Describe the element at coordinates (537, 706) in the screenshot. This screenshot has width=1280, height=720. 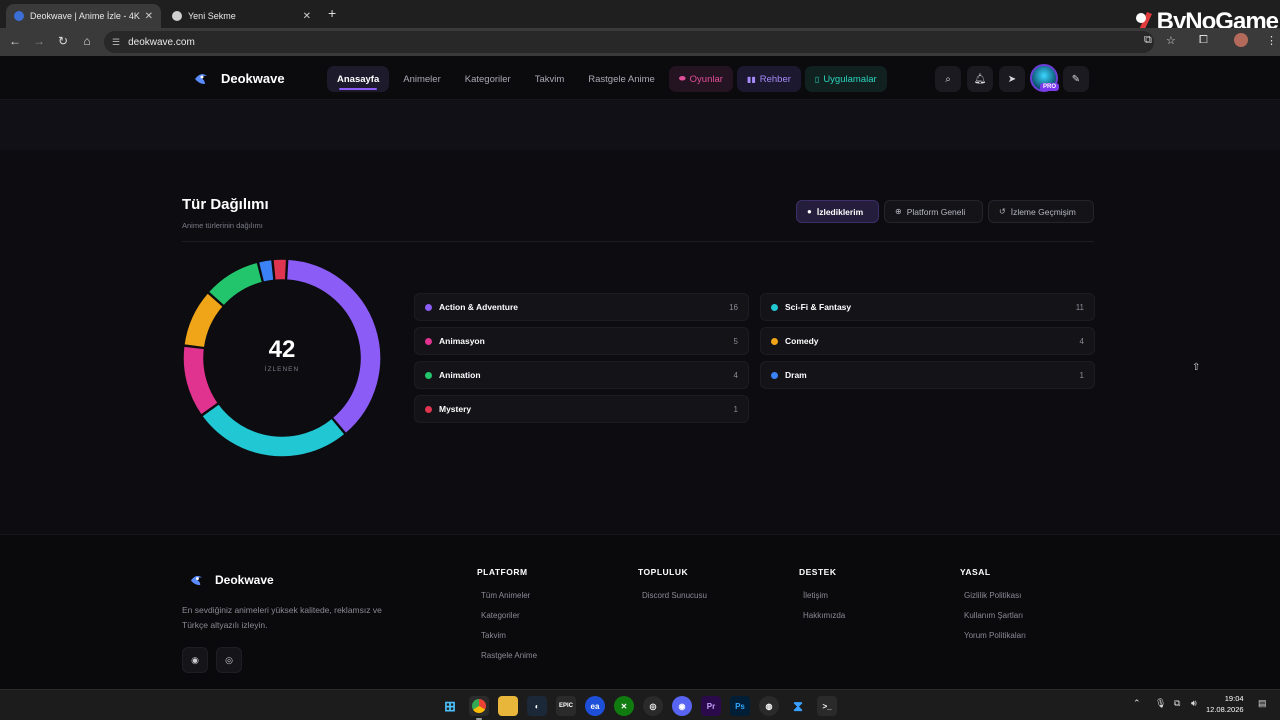
I see `steam-icon: ◐` at that location.